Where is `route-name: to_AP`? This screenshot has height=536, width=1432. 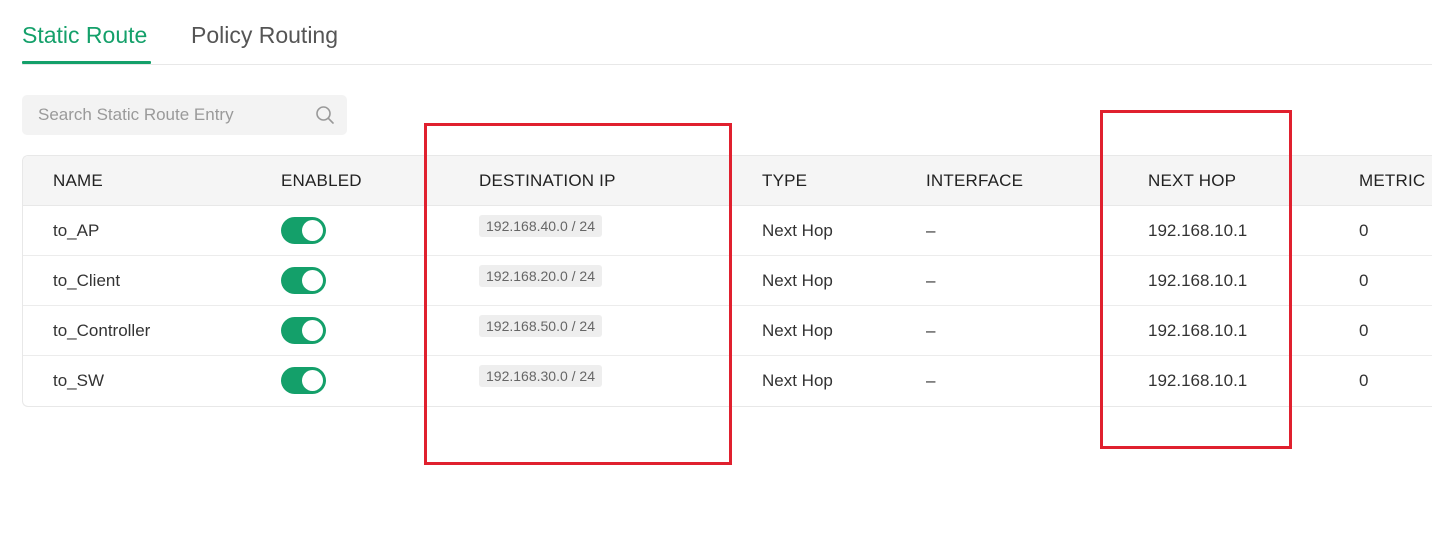 route-name: to_AP is located at coordinates (76, 230).